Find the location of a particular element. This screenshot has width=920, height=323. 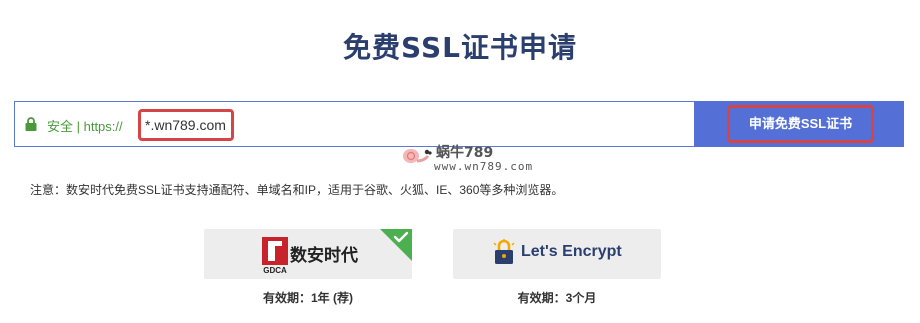

ca-option-lets-encrypt: Let's Encrypt is located at coordinates (557, 254).